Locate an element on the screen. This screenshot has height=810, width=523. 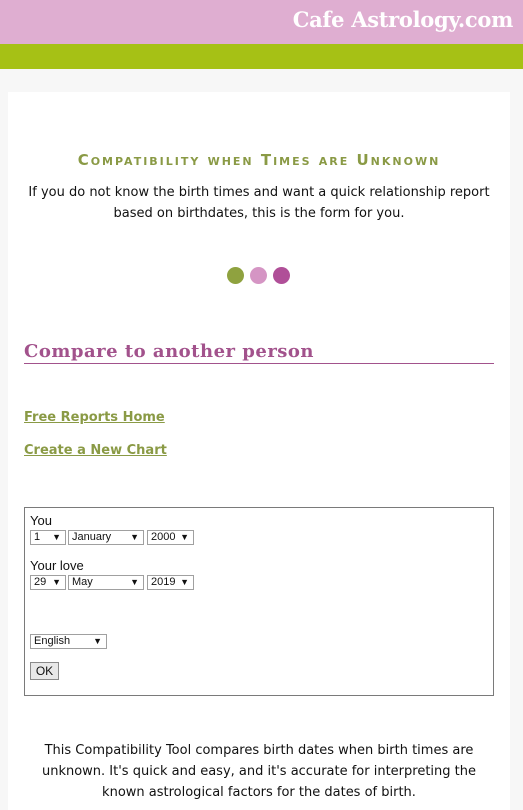
create-new-chart-link: Create a New Chart is located at coordinates (95, 450).